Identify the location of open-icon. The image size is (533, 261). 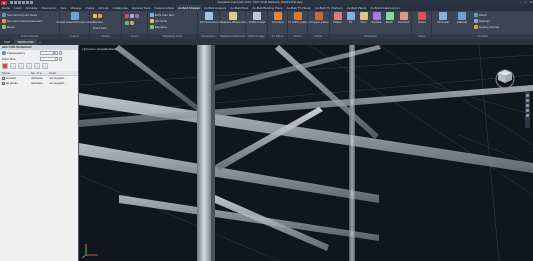
(15, 2).